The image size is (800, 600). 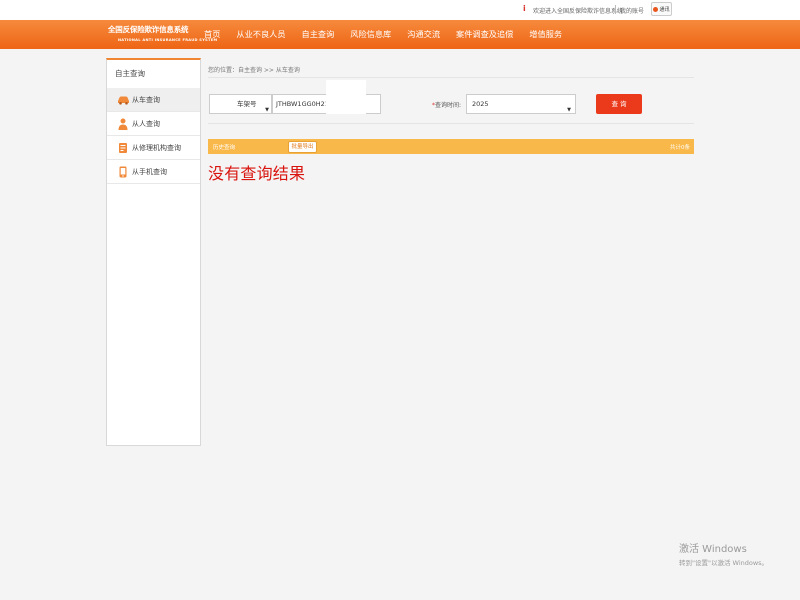 I want to click on query-button: 查 询, so click(x=619, y=104).